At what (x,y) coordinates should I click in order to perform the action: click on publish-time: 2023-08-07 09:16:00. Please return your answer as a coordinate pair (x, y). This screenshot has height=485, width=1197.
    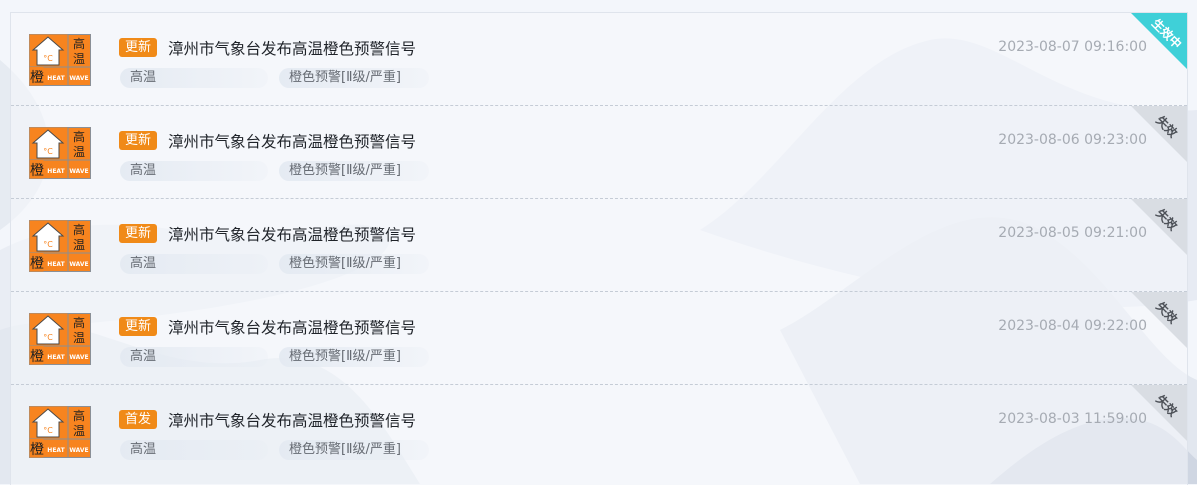
    Looking at the image, I should click on (1072, 47).